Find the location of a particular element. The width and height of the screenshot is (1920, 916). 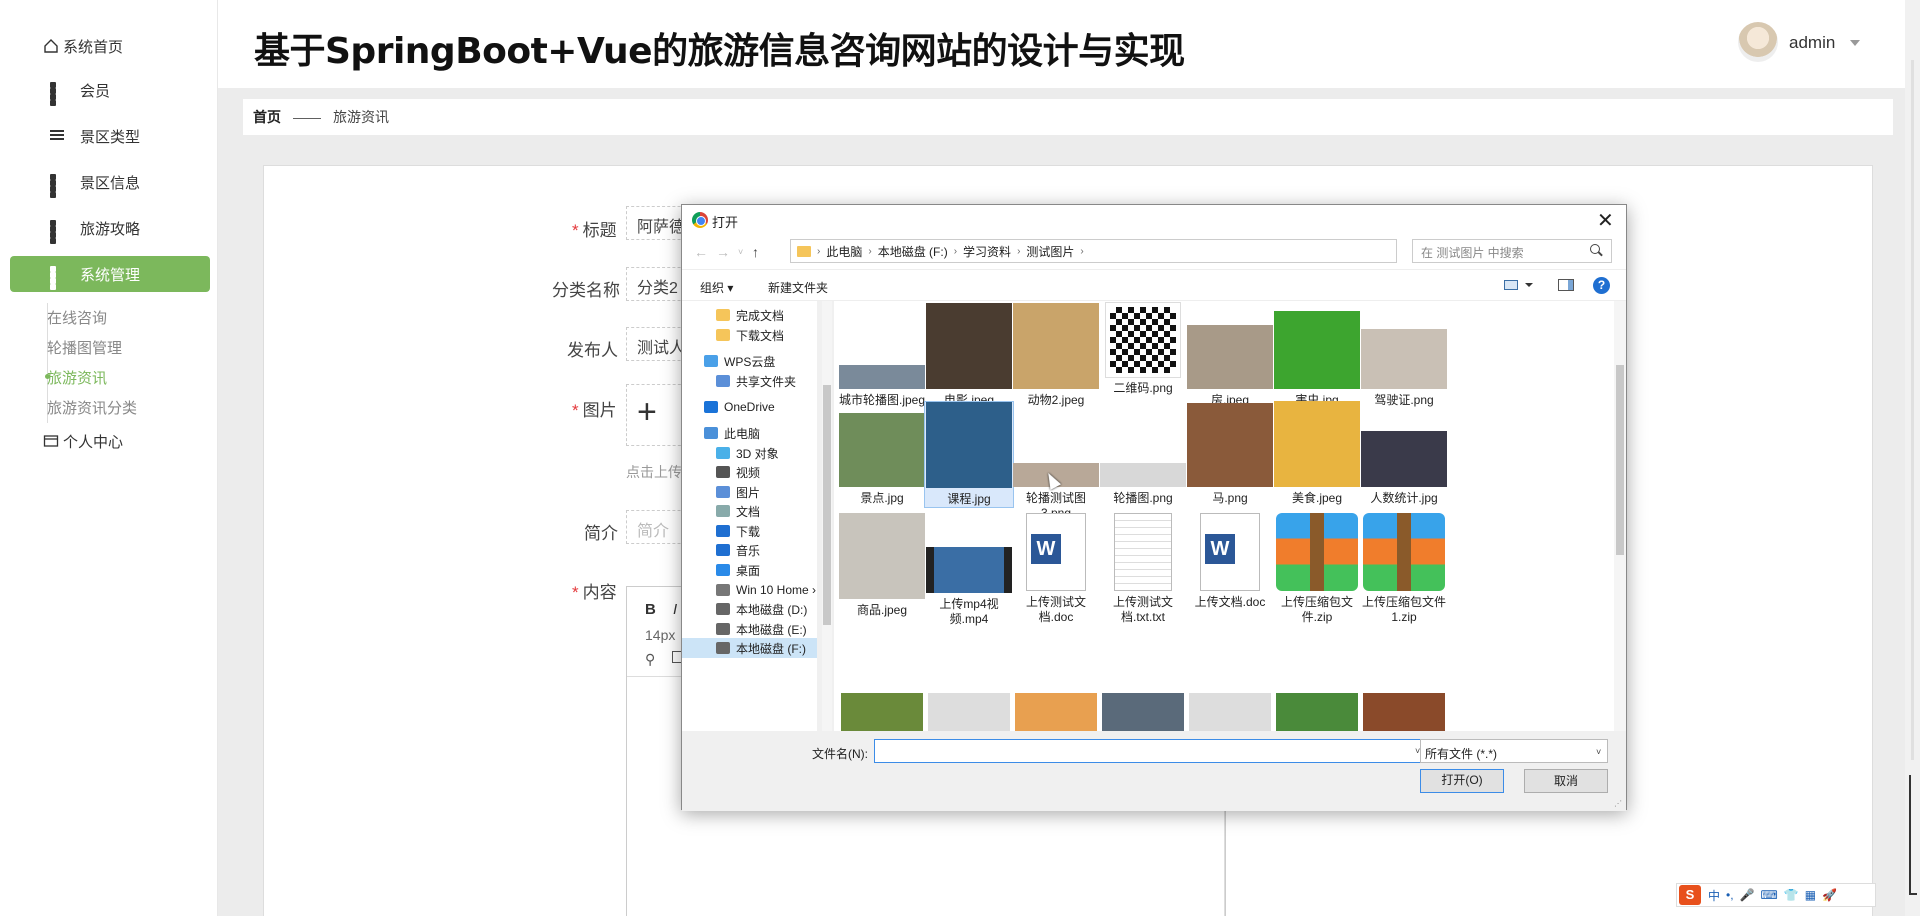

submenu-item-online-consult: 在线咨询 is located at coordinates (77, 317).